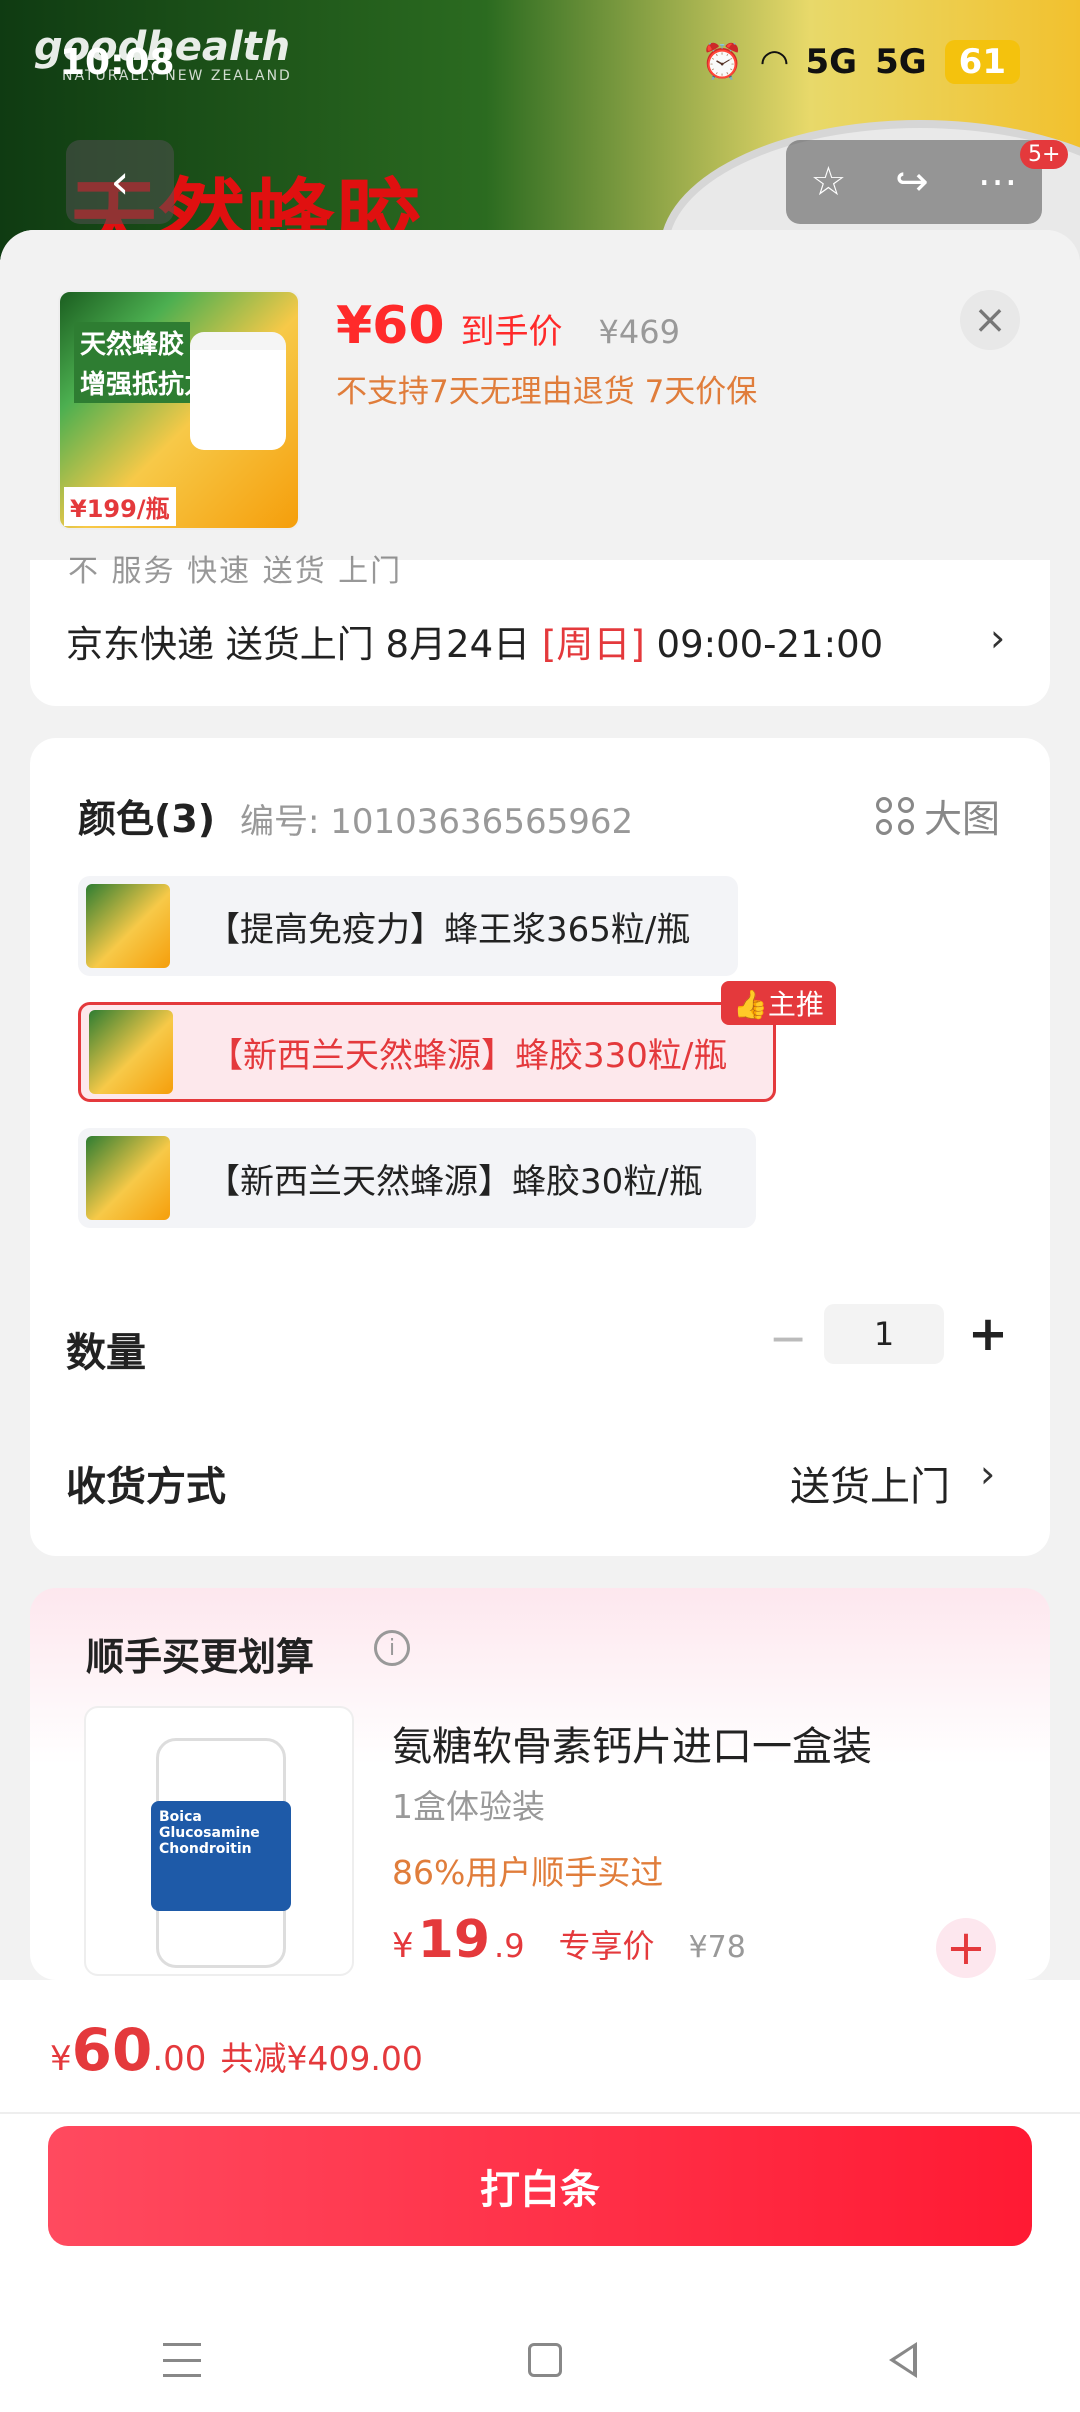  What do you see at coordinates (390, 326) in the screenshot?
I see `final-price: ¥60` at bounding box center [390, 326].